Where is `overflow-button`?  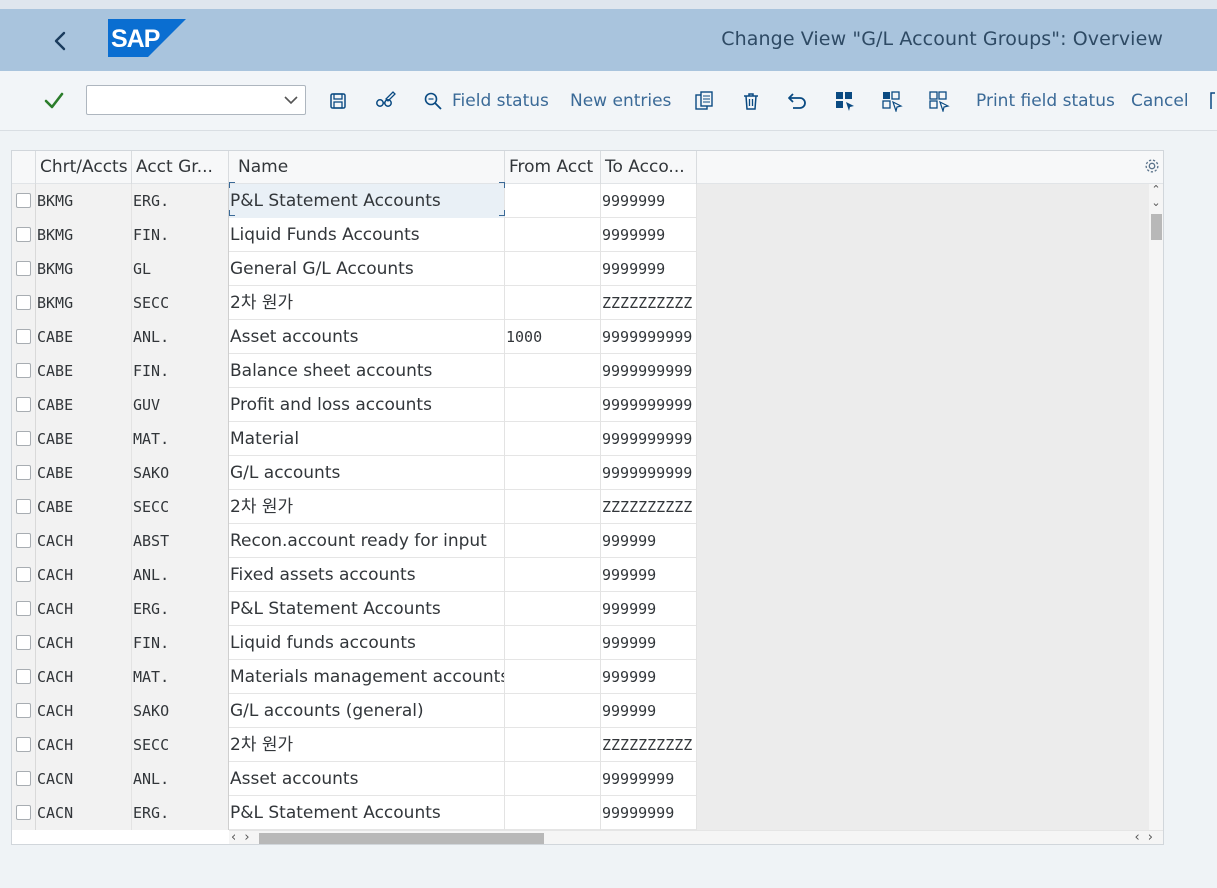 overflow-button is located at coordinates (1213, 101).